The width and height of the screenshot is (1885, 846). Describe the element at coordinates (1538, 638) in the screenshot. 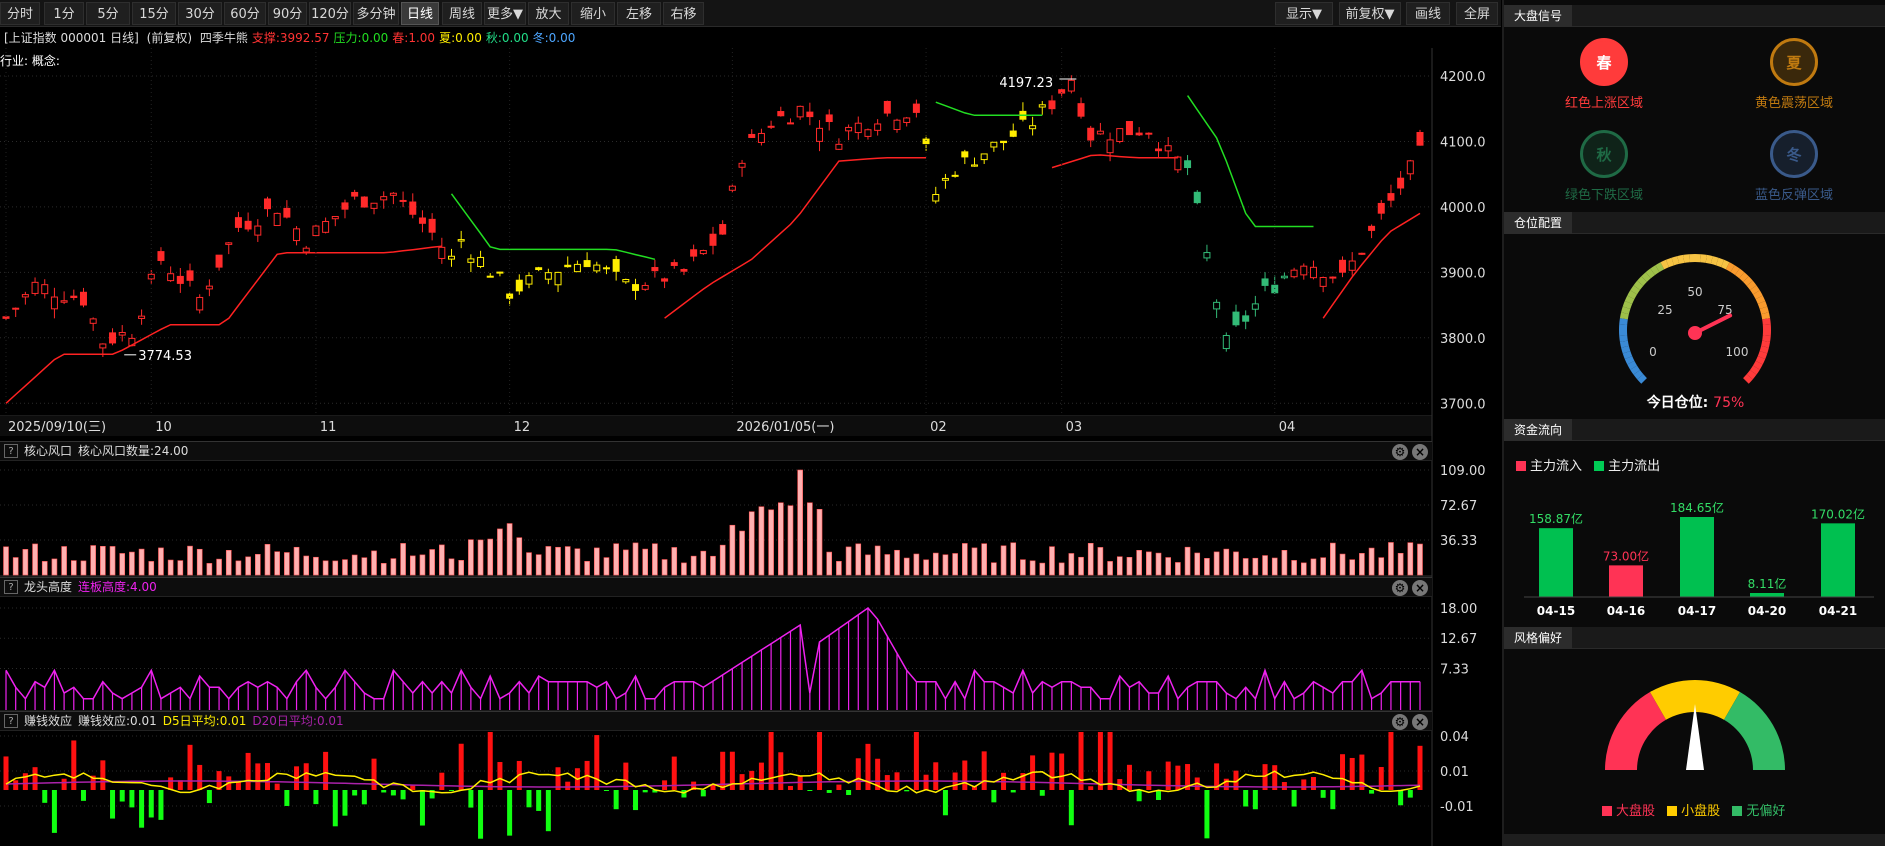

I see `style-title: 风格偏好` at that location.